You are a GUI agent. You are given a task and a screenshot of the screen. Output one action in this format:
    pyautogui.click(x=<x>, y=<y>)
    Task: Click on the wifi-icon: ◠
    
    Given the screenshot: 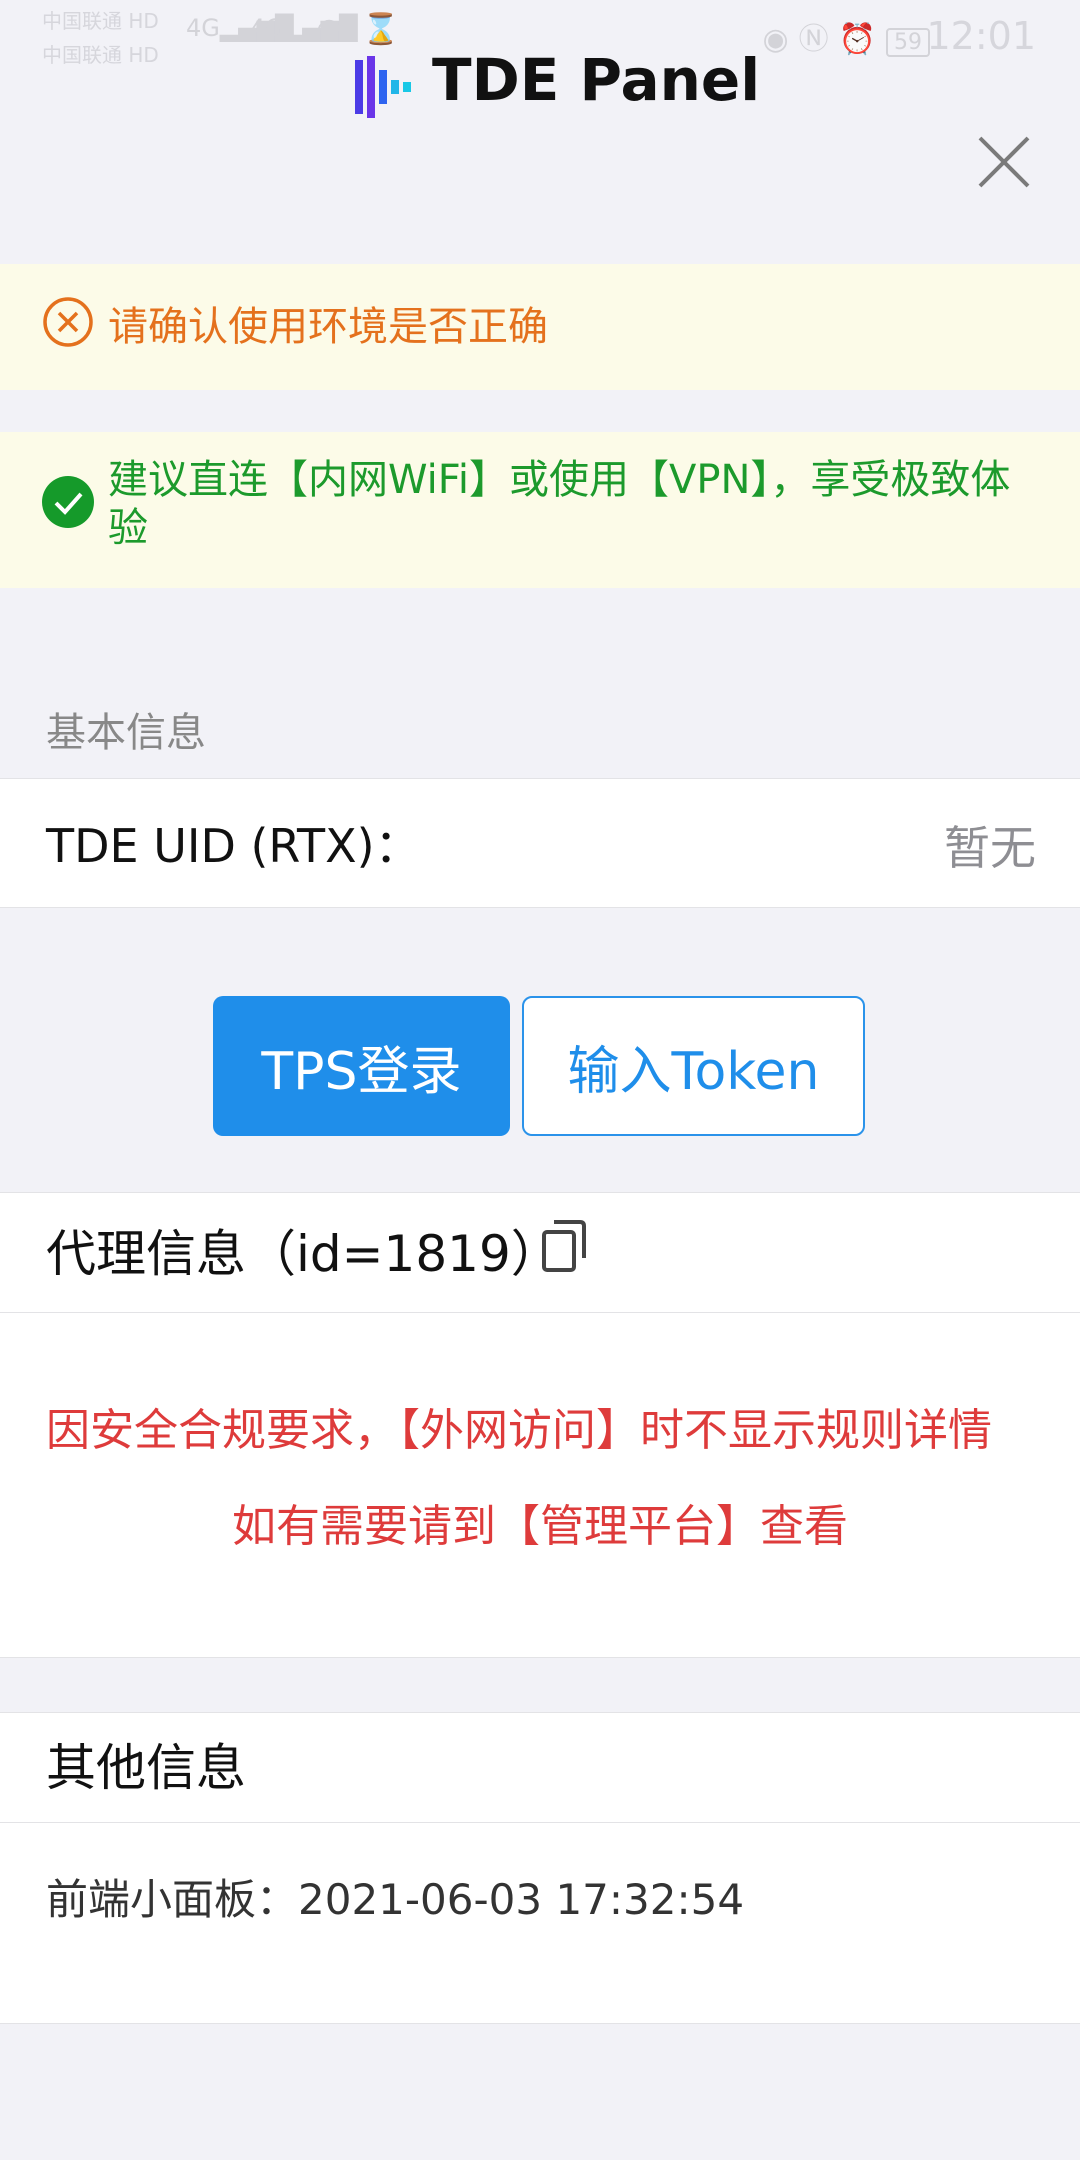 What is the action you would take?
    pyautogui.click(x=329, y=29)
    